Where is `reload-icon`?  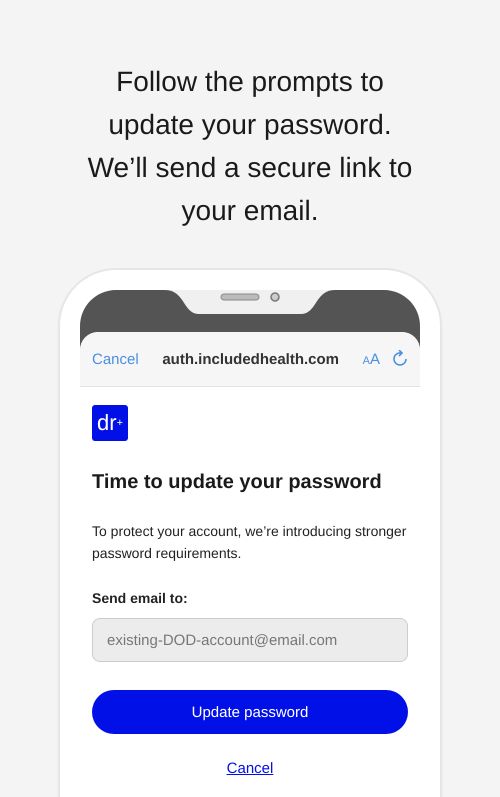
reload-icon is located at coordinates (400, 359).